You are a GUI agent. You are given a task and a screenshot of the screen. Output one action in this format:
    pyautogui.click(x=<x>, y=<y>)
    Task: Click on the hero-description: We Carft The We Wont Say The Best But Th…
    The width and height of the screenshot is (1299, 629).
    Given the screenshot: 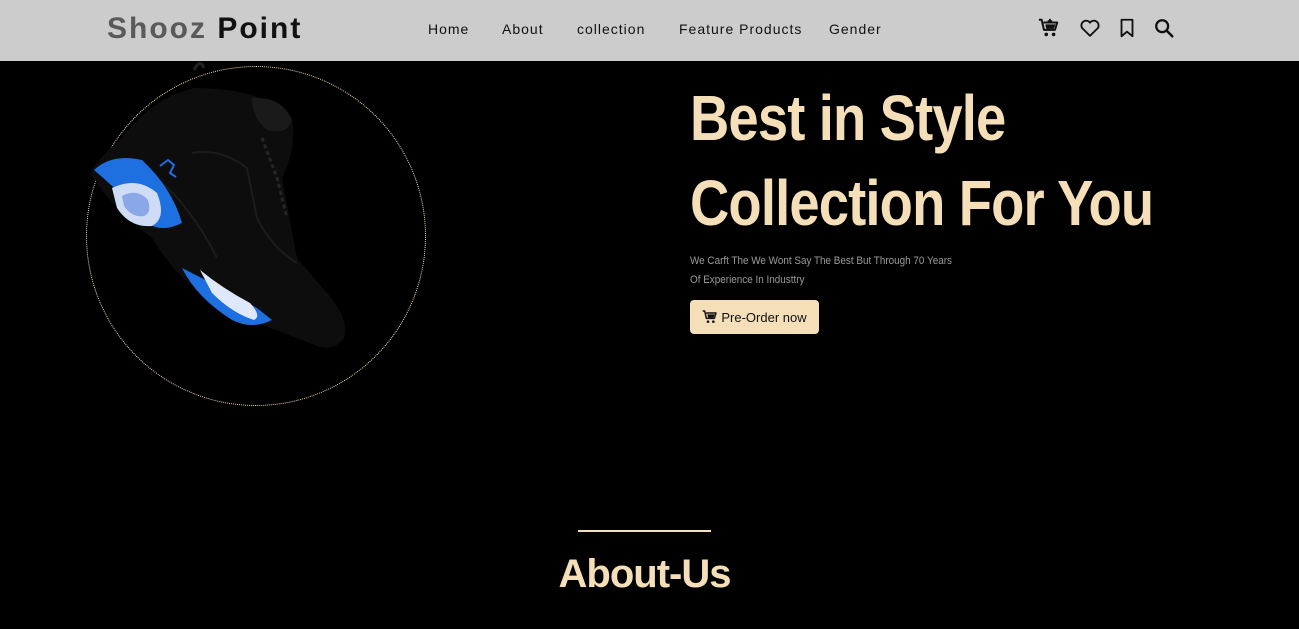 What is the action you would take?
    pyautogui.click(x=821, y=270)
    